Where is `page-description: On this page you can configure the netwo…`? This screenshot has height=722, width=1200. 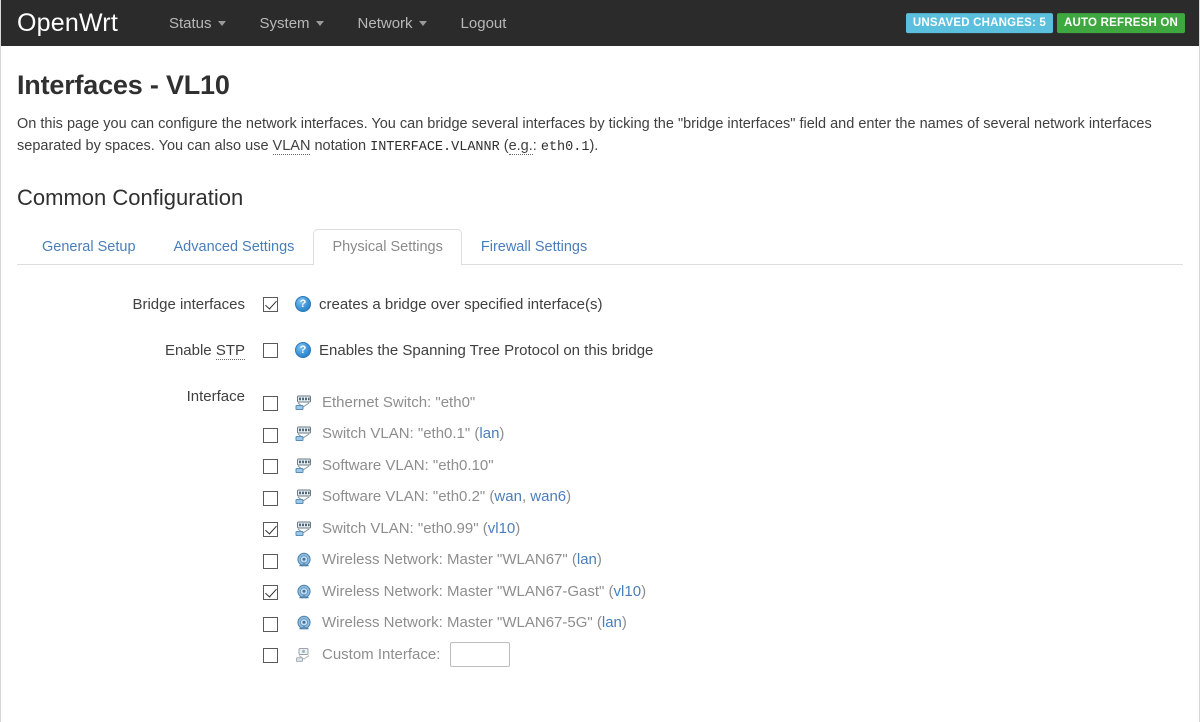 page-description: On this page you can configure the netwo… is located at coordinates (597, 136).